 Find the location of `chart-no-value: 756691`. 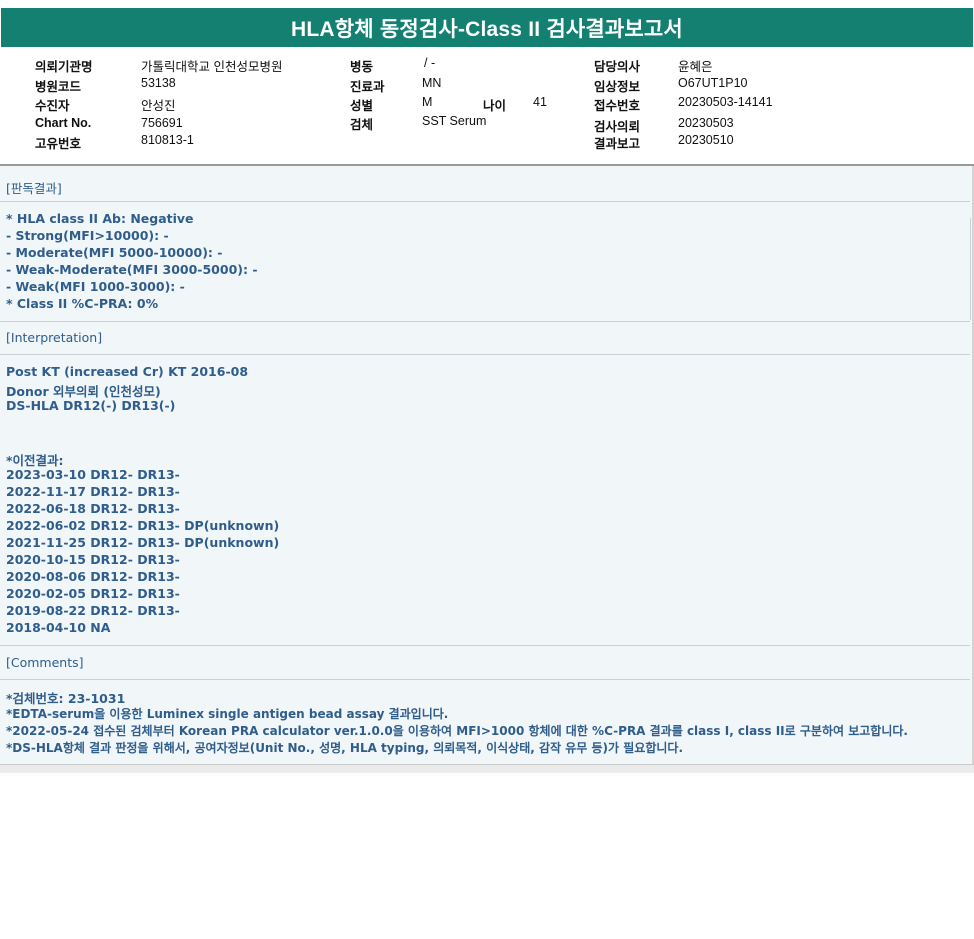

chart-no-value: 756691 is located at coordinates (162, 123).